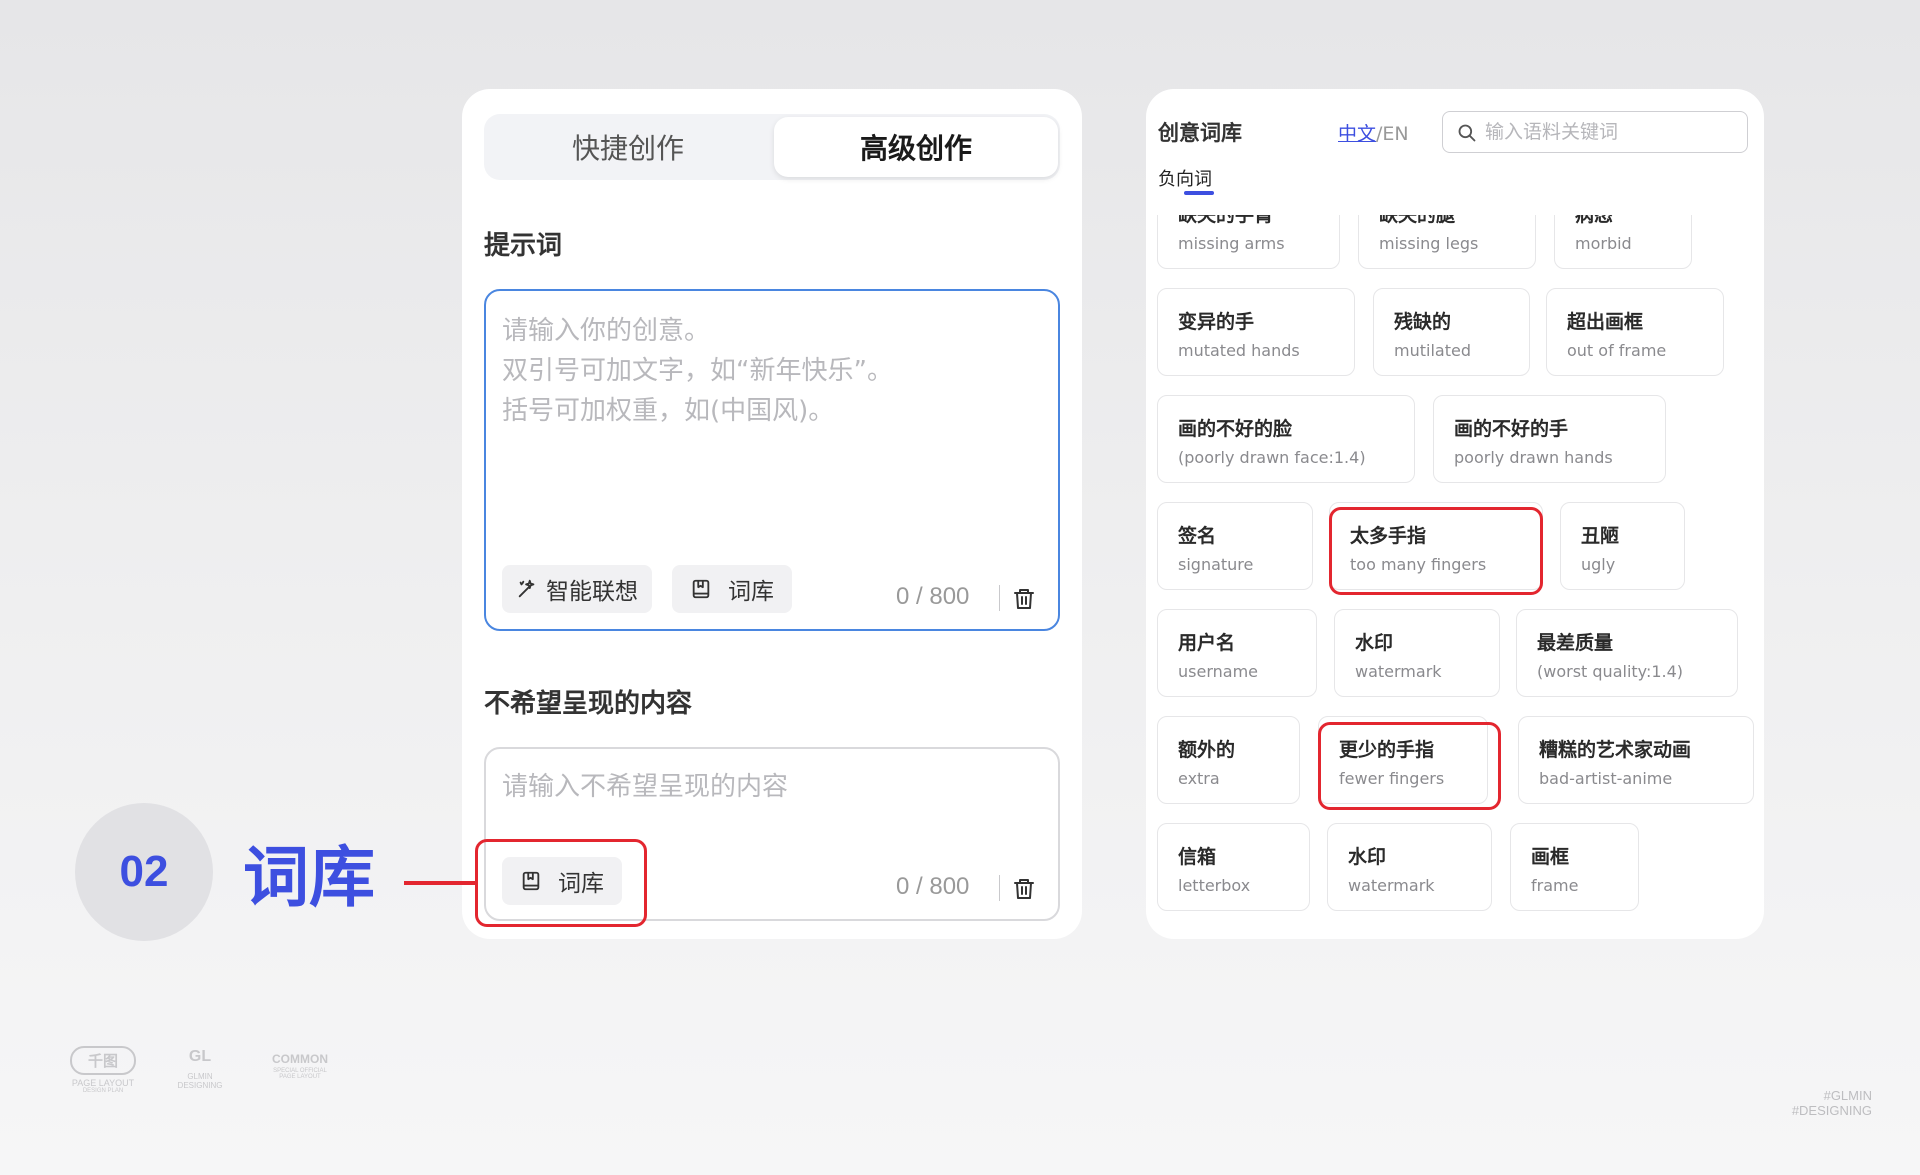 Image resolution: width=1920 pixels, height=1175 pixels. What do you see at coordinates (697, 371) in the screenshot?
I see `prompt-placeholder: 请输入你的创意。 双引号可加文字，如“新年快乐”。 括号可加权重，如(中国风)。` at bounding box center [697, 371].